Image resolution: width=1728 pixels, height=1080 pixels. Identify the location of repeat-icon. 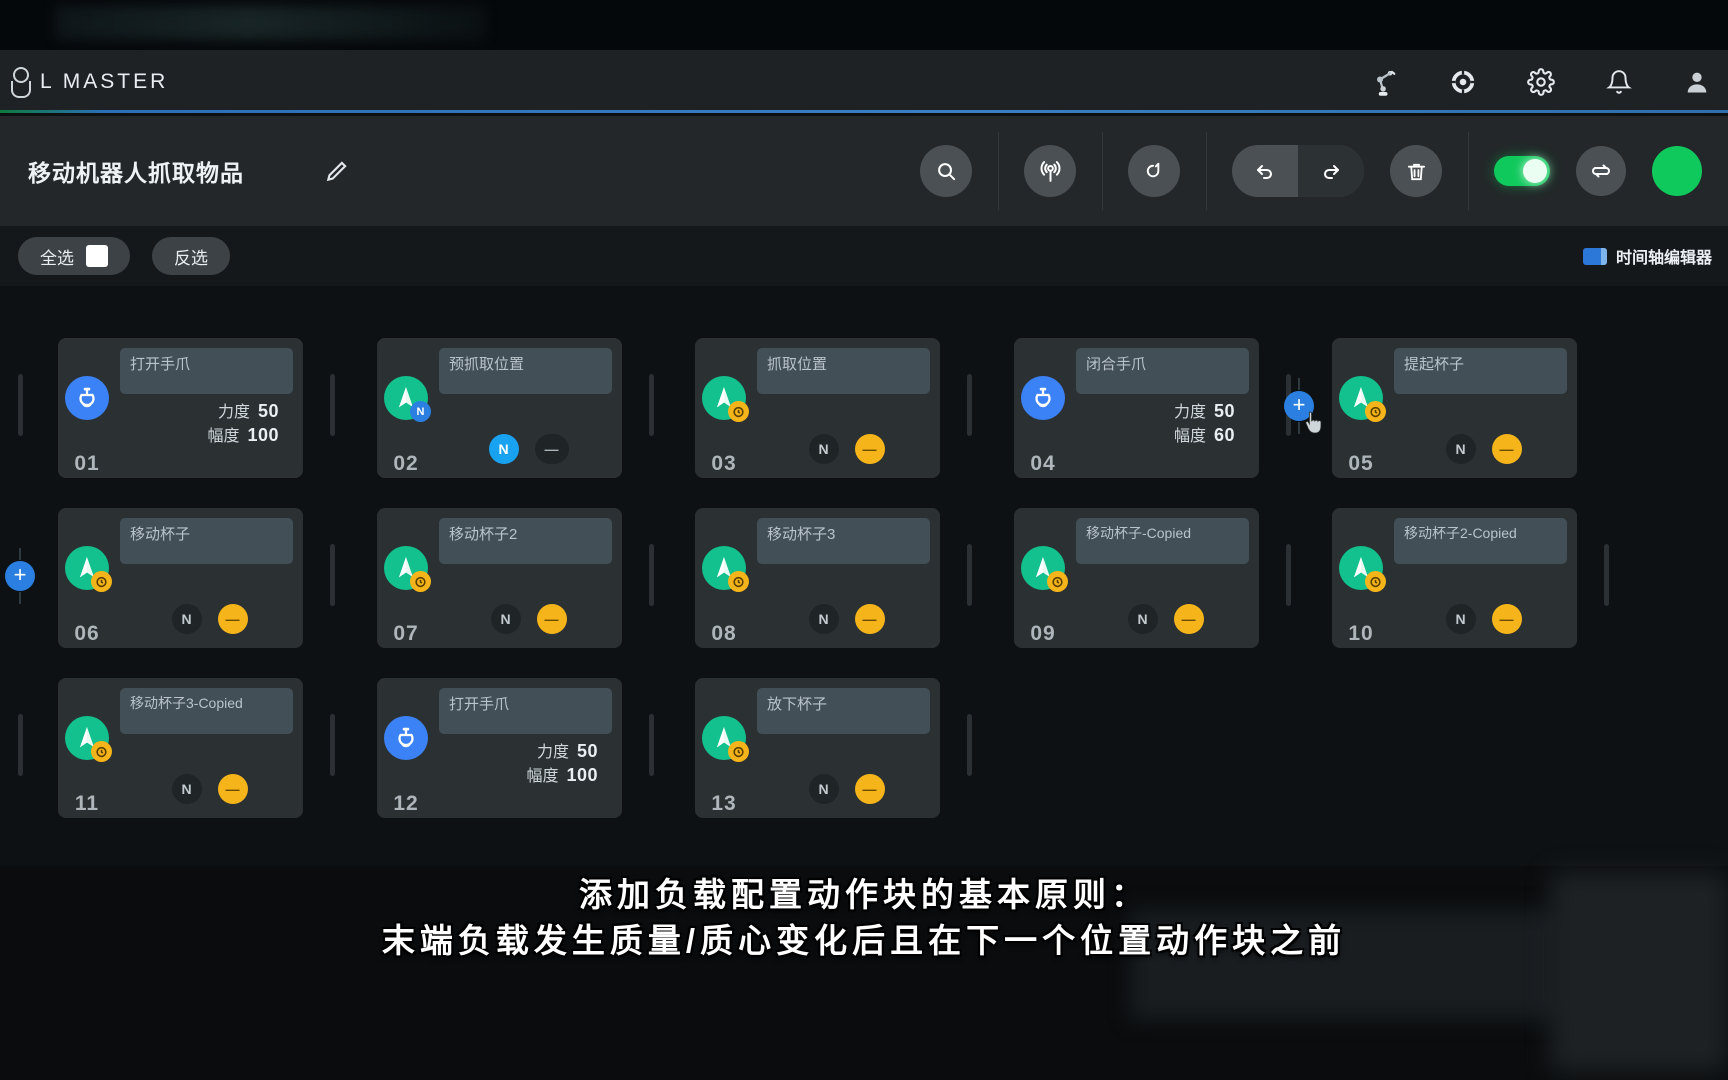
(1601, 171).